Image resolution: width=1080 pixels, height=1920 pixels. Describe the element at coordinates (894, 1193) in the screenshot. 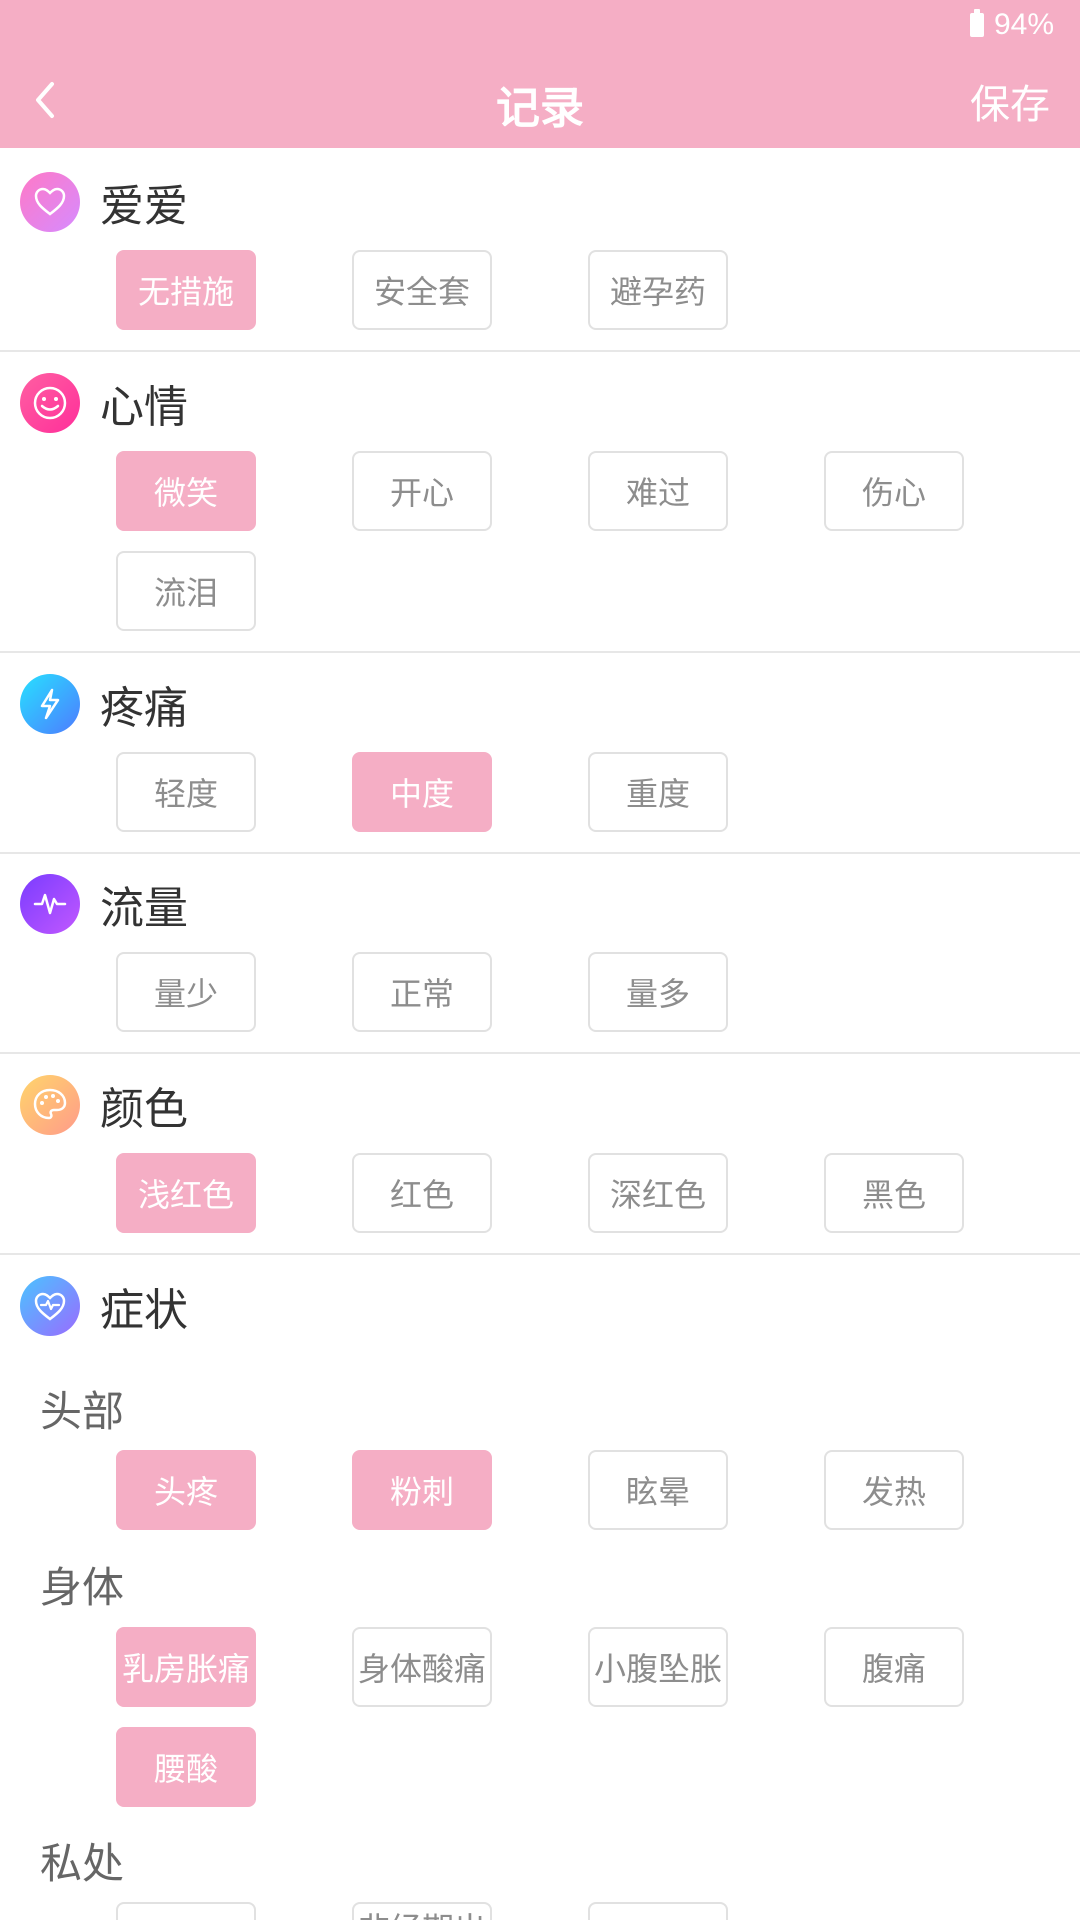

I see `chip-color-3: 黑色` at that location.